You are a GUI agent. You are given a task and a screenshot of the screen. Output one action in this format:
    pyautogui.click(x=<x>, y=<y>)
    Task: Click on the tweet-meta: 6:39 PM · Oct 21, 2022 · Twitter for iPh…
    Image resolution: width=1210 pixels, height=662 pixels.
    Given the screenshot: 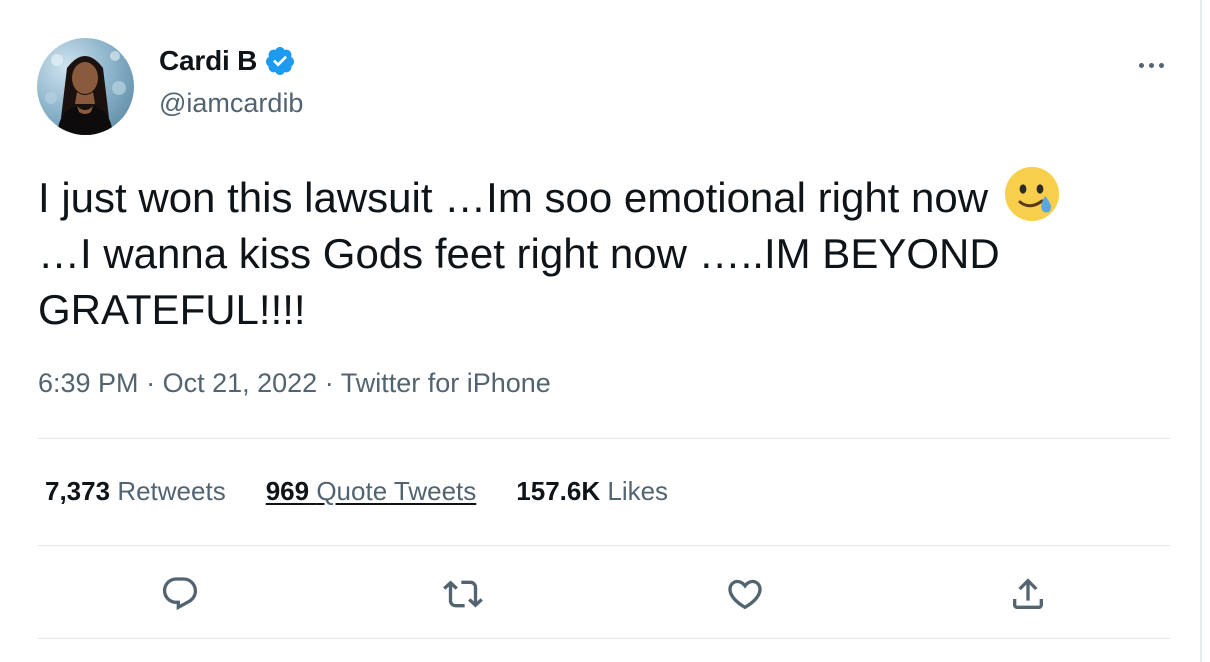 What is the action you would take?
    pyautogui.click(x=294, y=383)
    